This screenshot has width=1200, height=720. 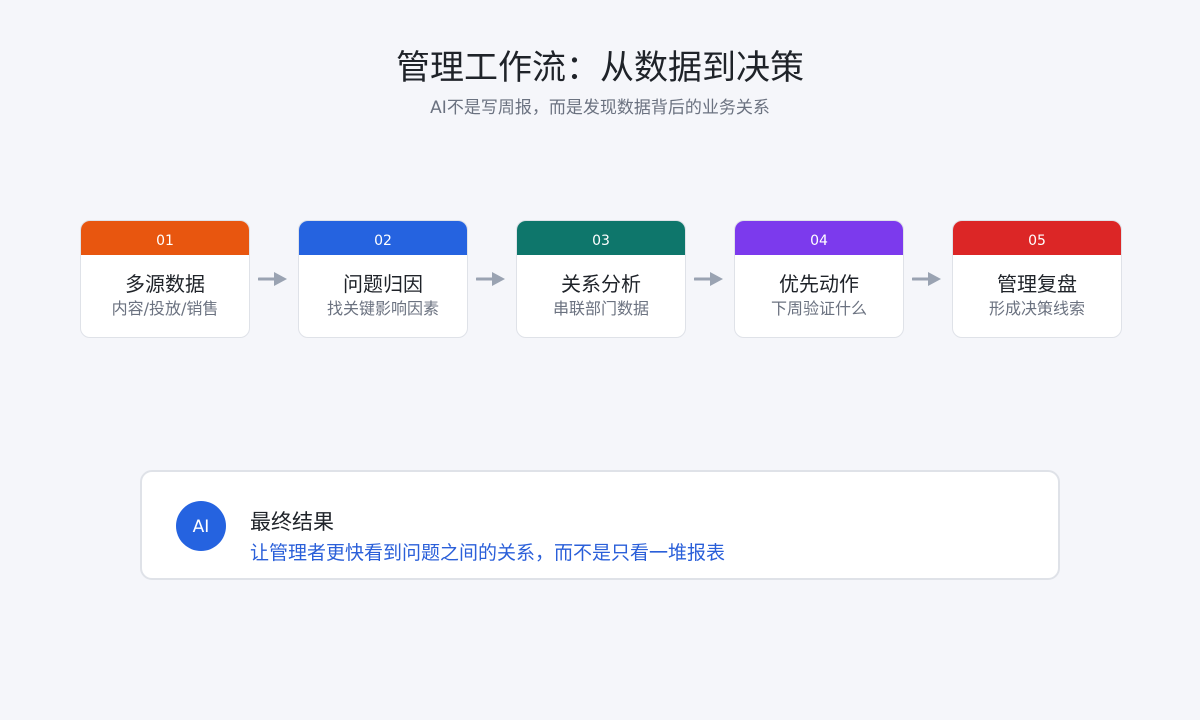 I want to click on step-title-1: 多源数据, so click(x=165, y=284).